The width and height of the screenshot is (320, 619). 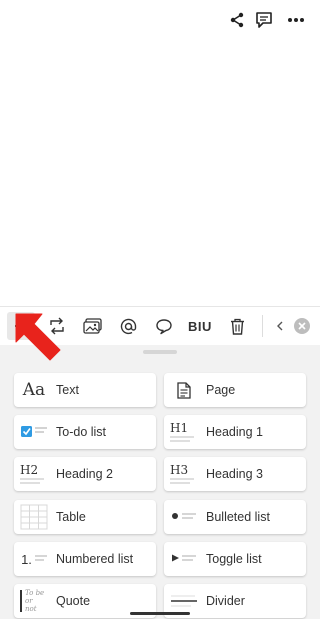 What do you see at coordinates (34, 390) in the screenshot?
I see `text-icon: Aa` at bounding box center [34, 390].